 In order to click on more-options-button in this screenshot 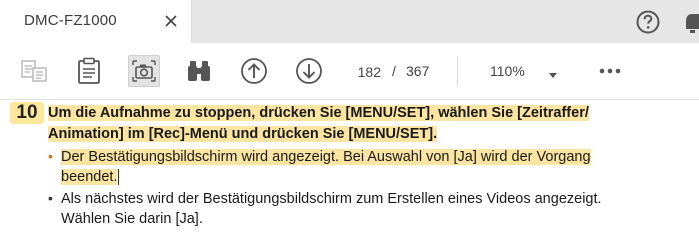, I will do `click(610, 71)`.